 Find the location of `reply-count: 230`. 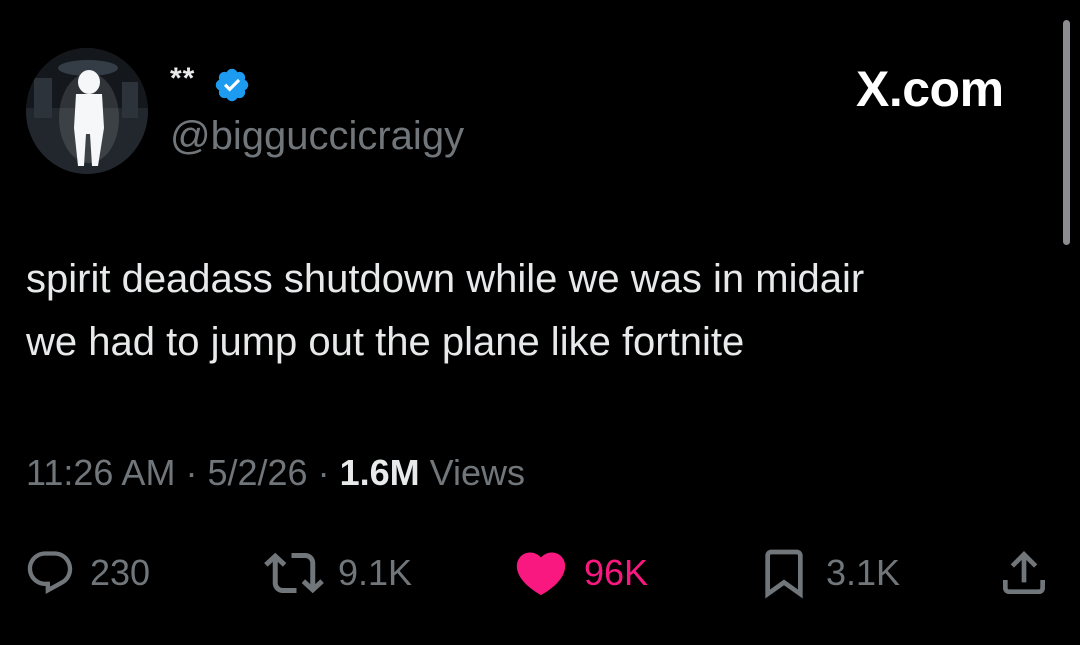

reply-count: 230 is located at coordinates (120, 572).